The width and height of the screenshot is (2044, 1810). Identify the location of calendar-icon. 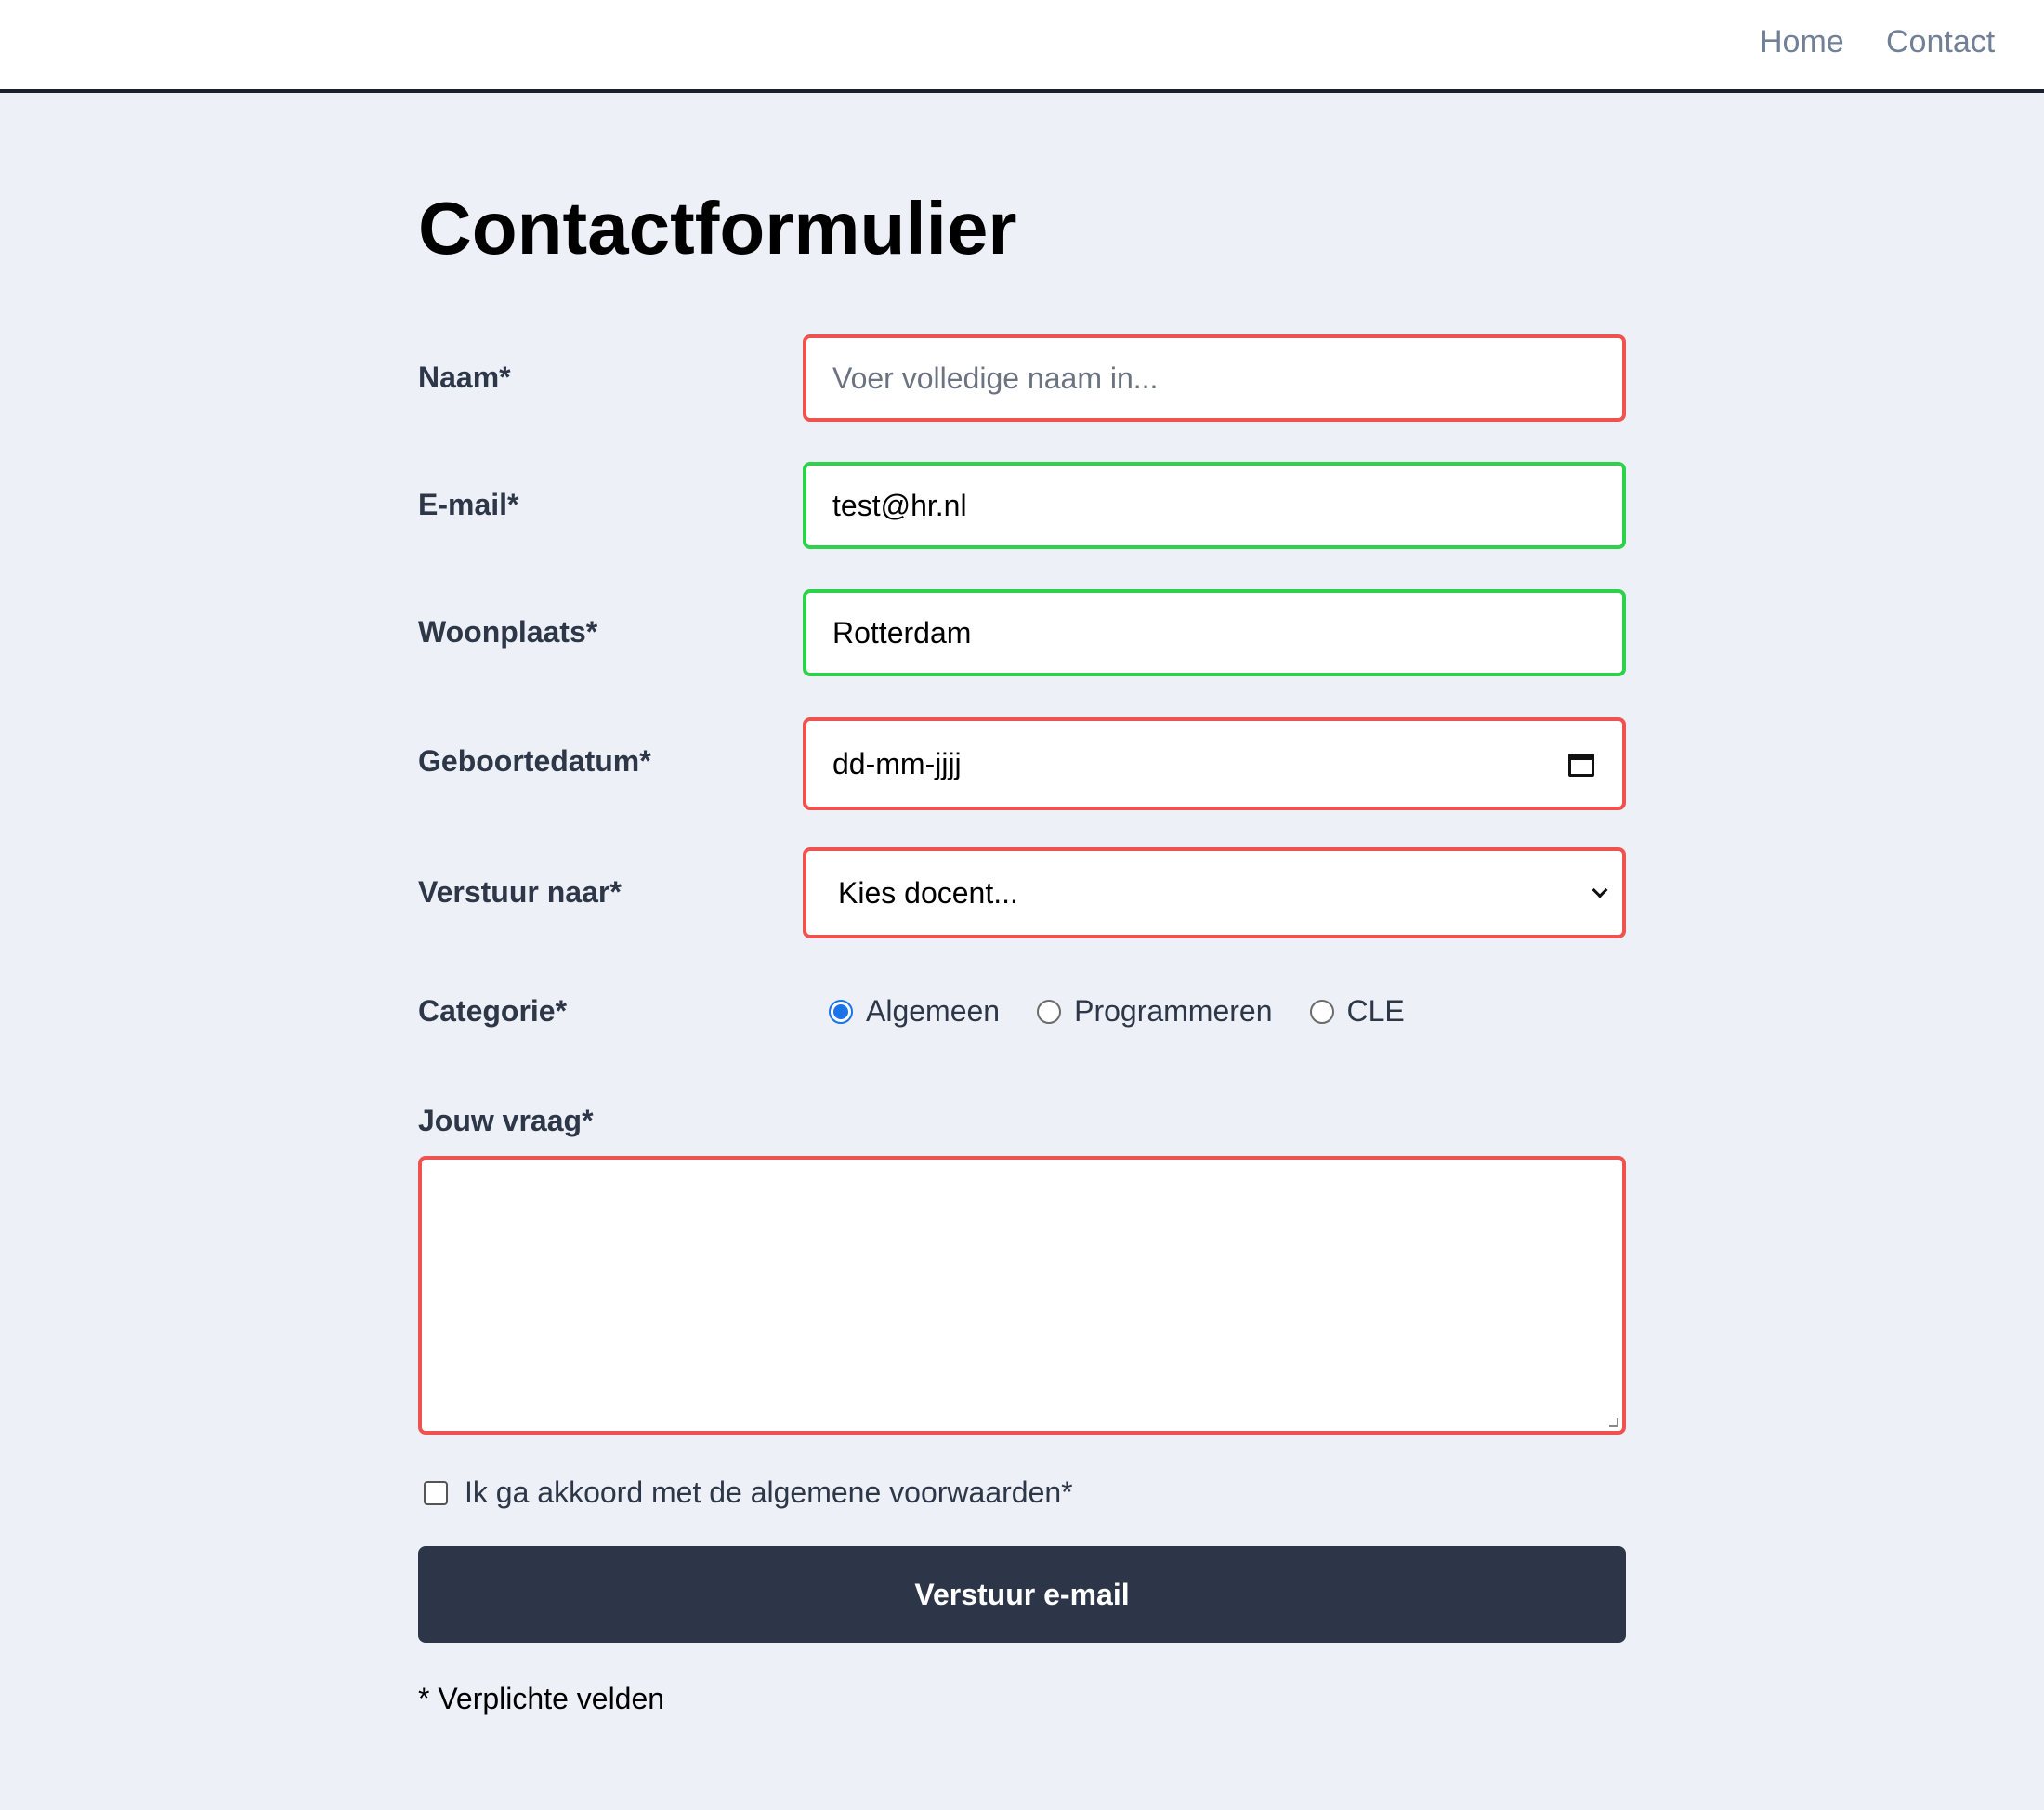
(1582, 764).